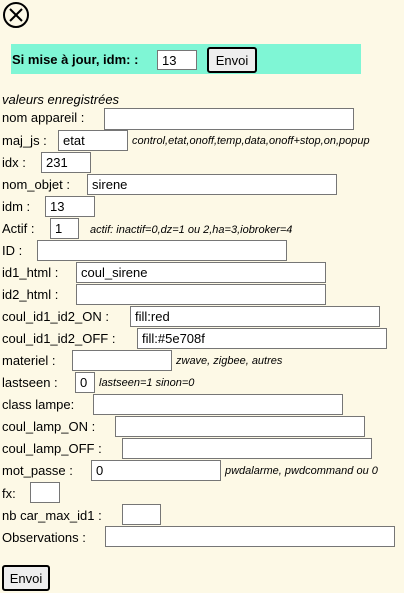 The width and height of the screenshot is (404, 593). I want to click on nom-objet-label: nom_objet :, so click(36, 184).